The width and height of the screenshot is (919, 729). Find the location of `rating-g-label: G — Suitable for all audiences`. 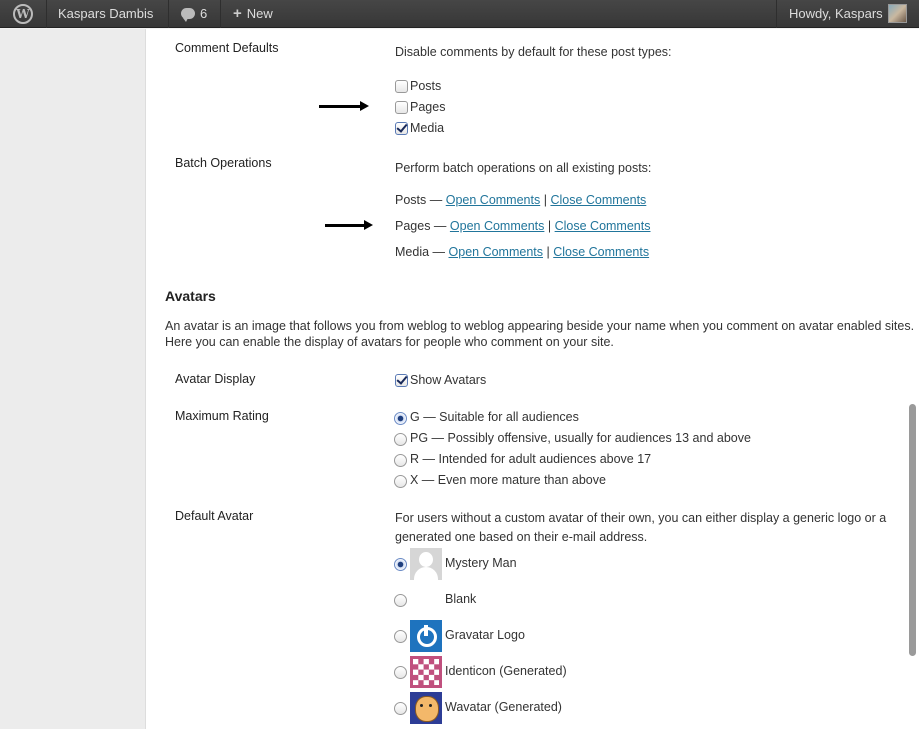

rating-g-label: G — Suitable for all audiences is located at coordinates (494, 417).